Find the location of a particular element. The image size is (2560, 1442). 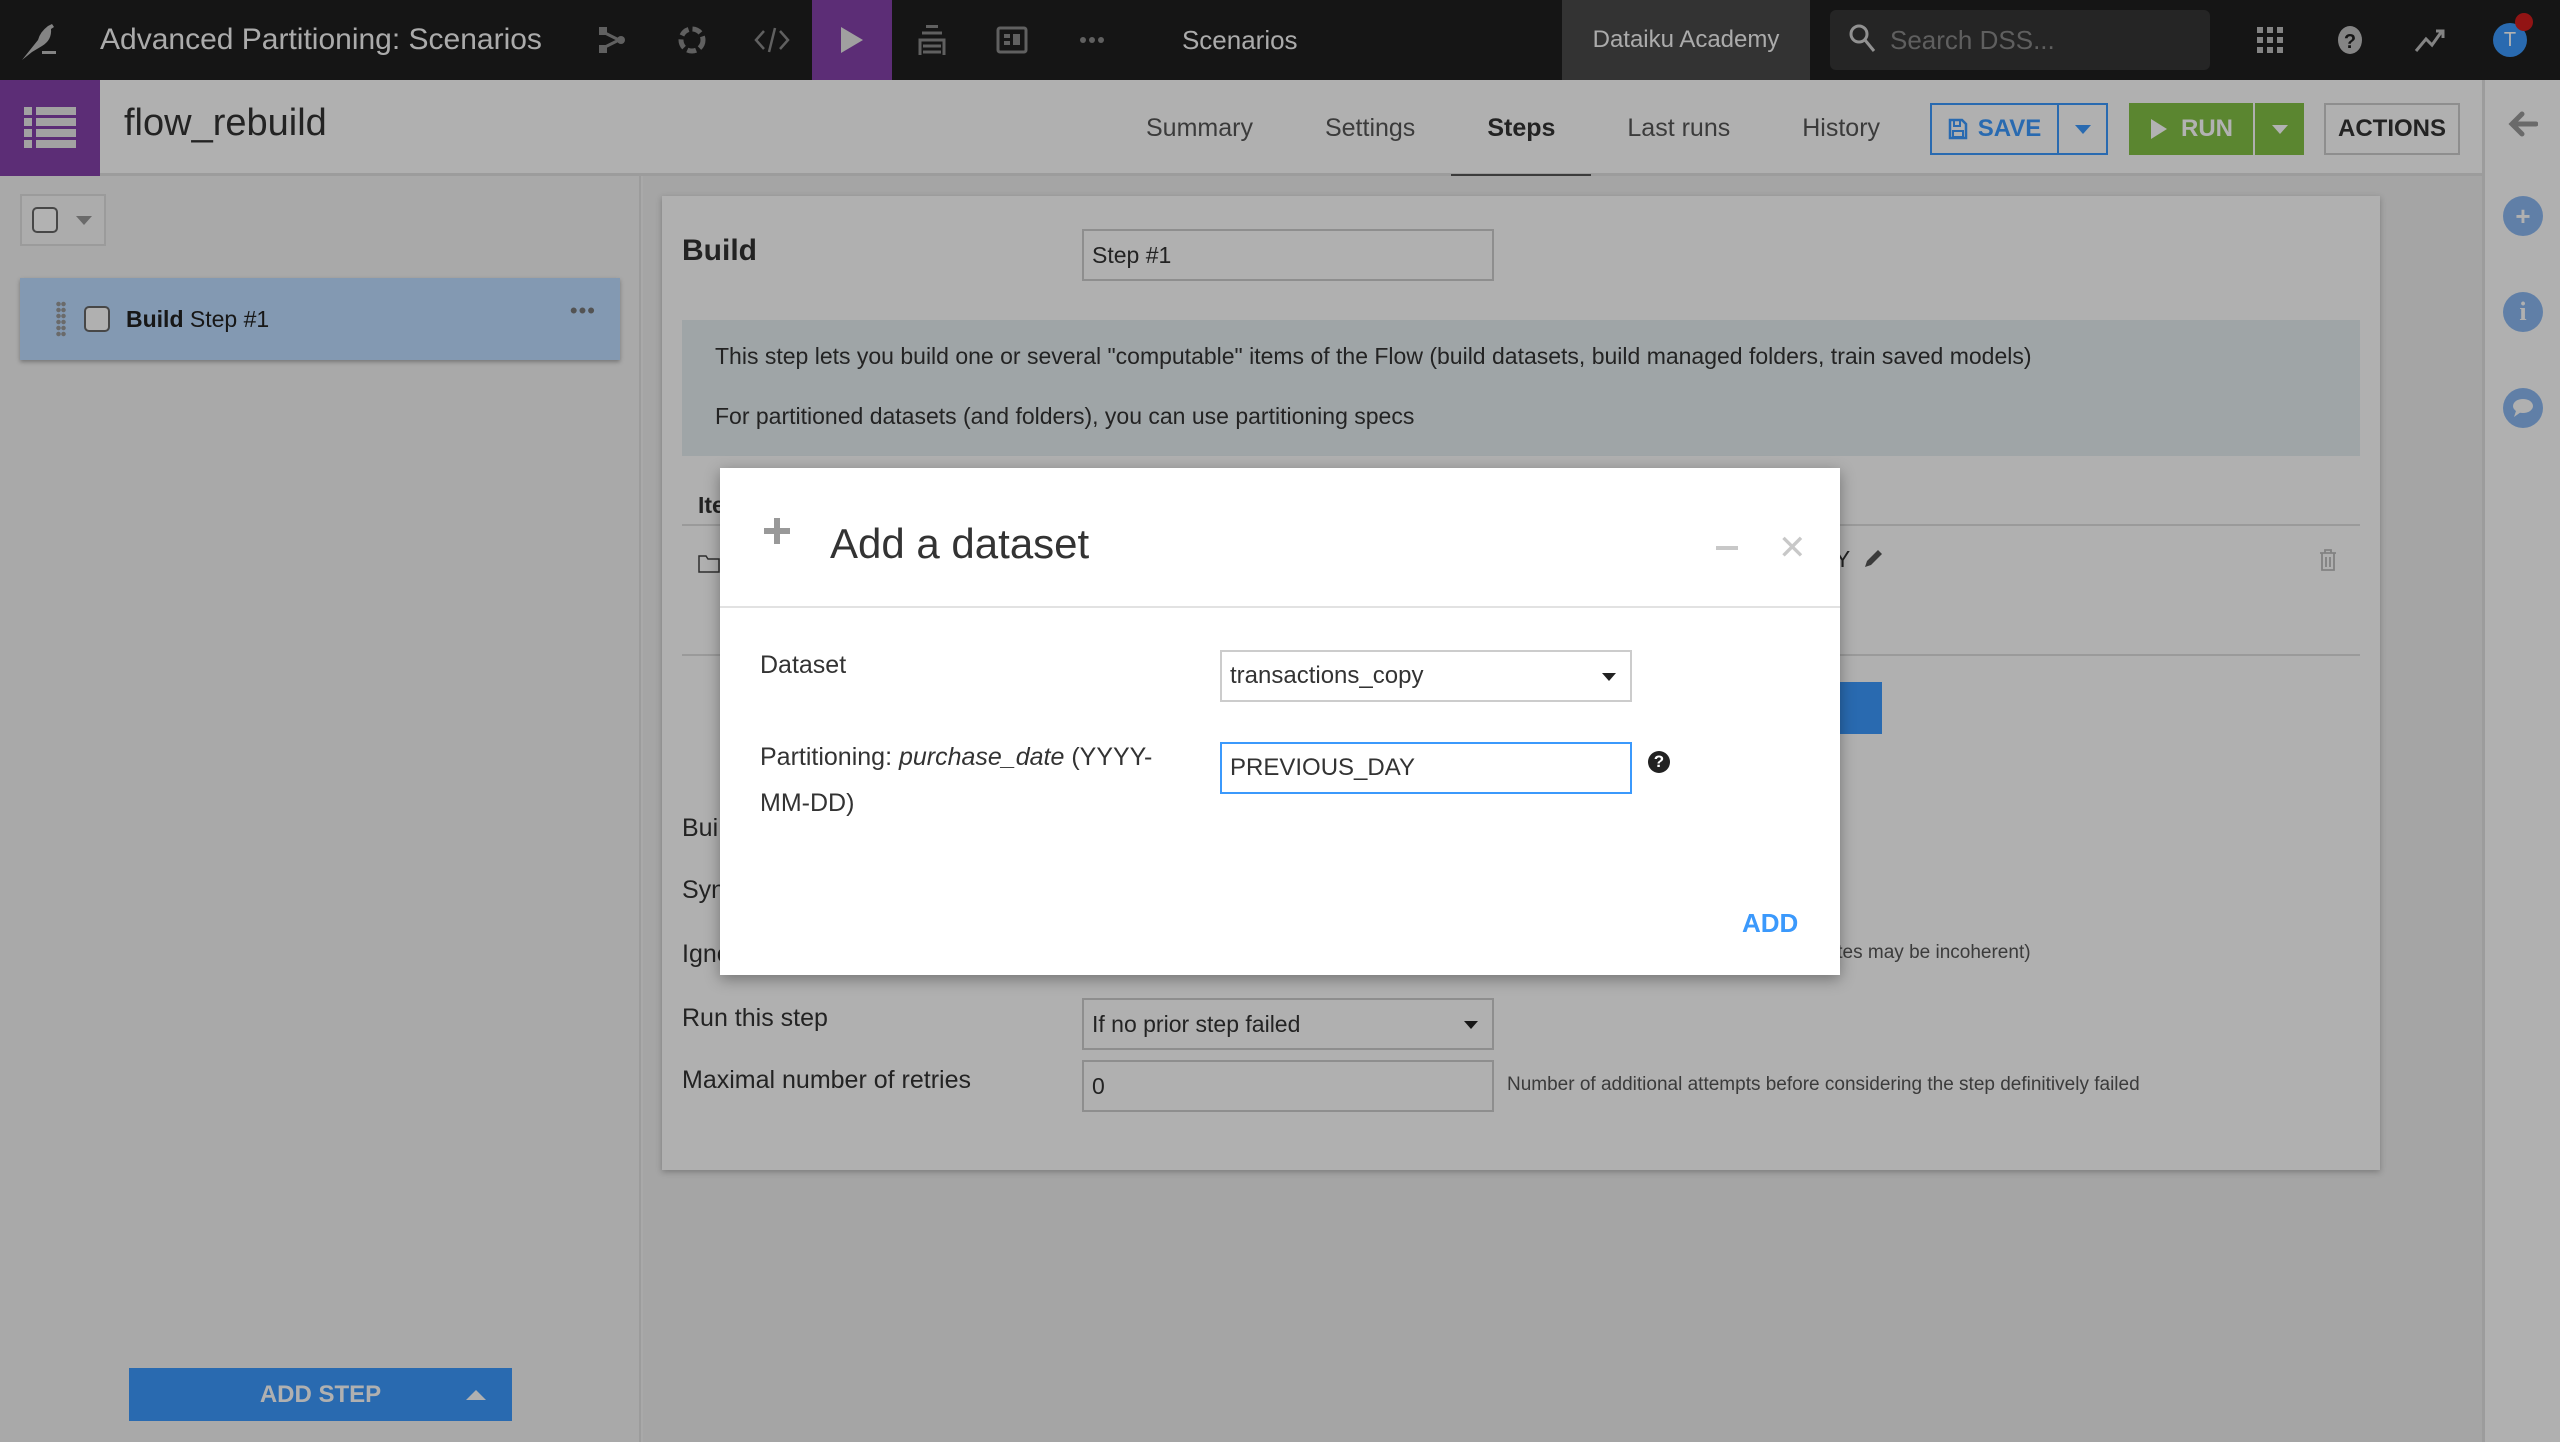

add-button: ADD is located at coordinates (1770, 923).